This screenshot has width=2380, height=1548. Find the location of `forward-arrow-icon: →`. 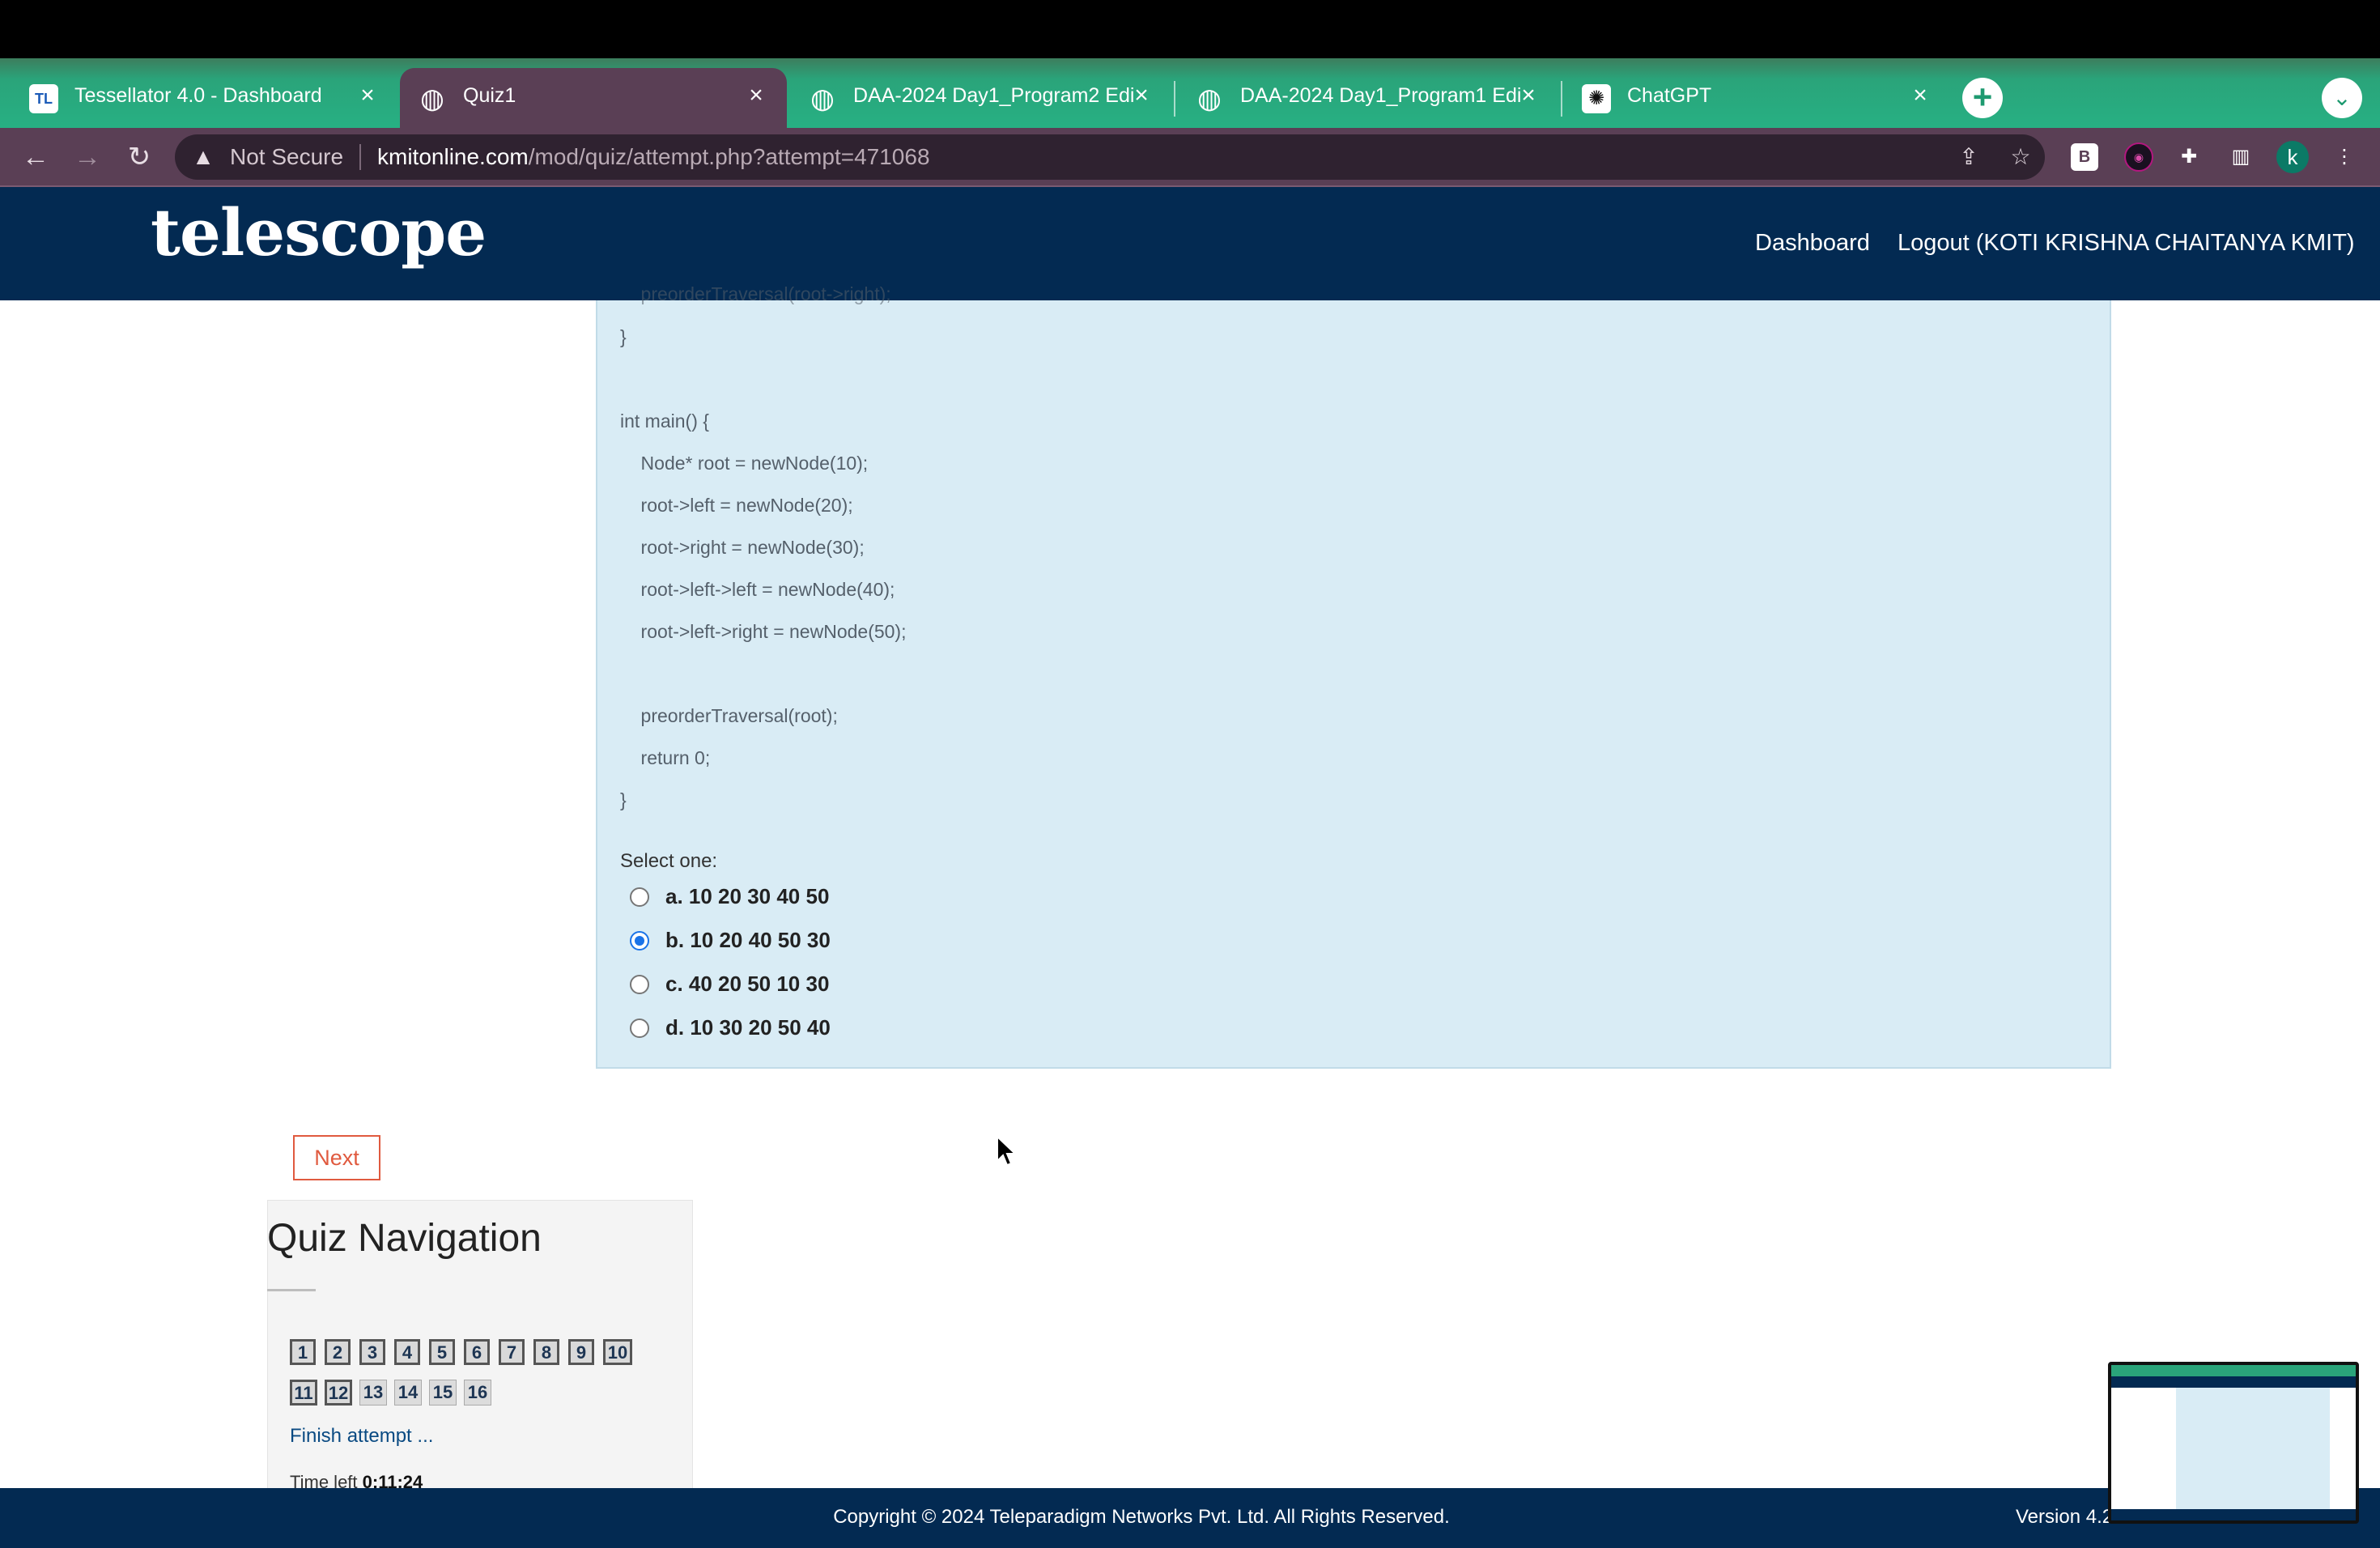

forward-arrow-icon: → is located at coordinates (87, 157).